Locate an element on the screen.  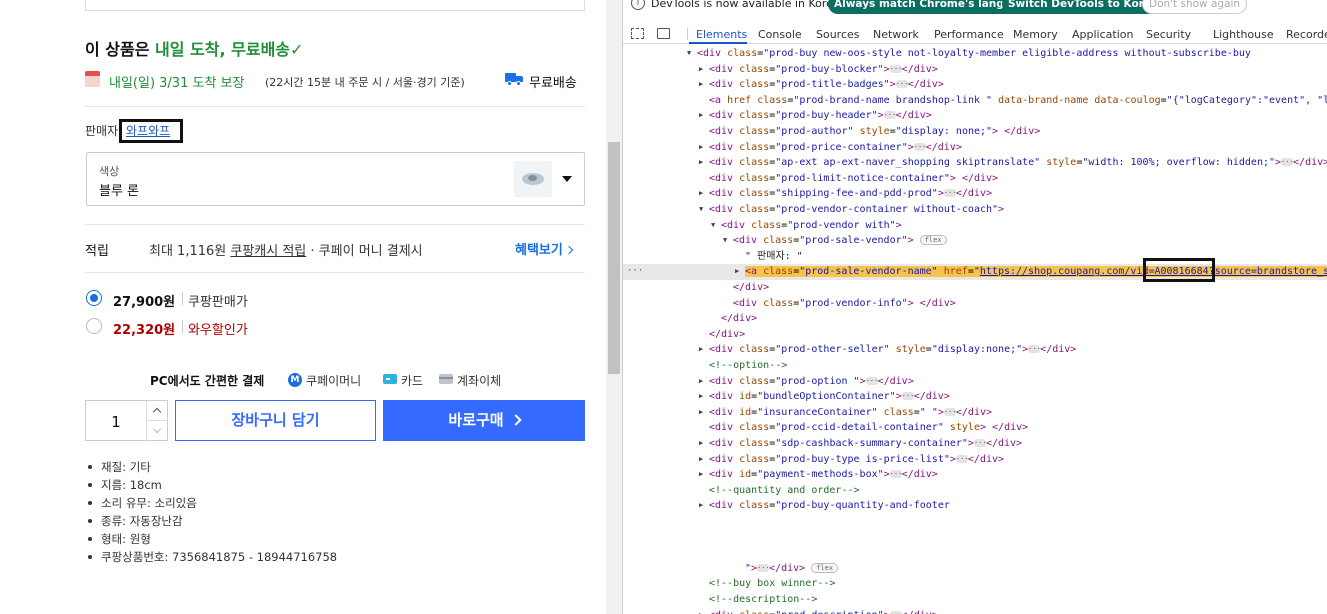
dom-node-line: <!--buy box winner--> is located at coordinates (975, 584).